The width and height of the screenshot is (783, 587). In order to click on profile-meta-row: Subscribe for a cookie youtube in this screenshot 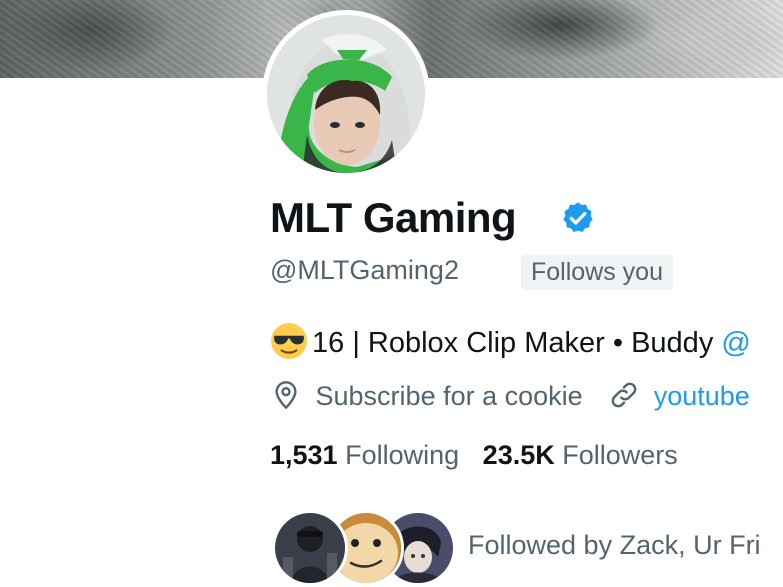, I will do `click(510, 396)`.